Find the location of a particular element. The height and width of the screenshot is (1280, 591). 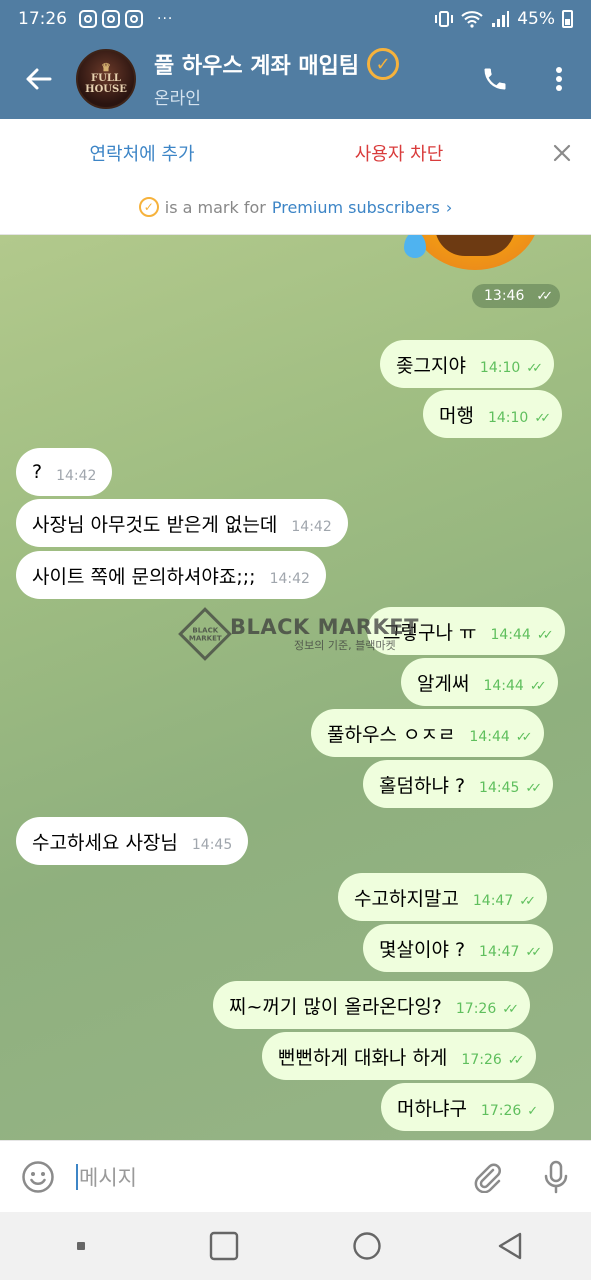

nav-dot is located at coordinates (81, 1246).